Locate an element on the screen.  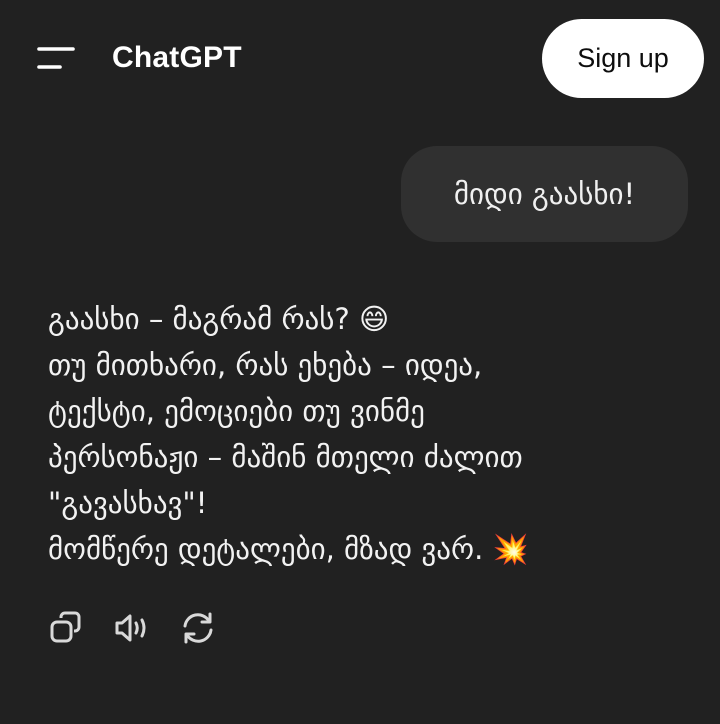
user-message-text: მიდი გაასხი! is located at coordinates (544, 194).